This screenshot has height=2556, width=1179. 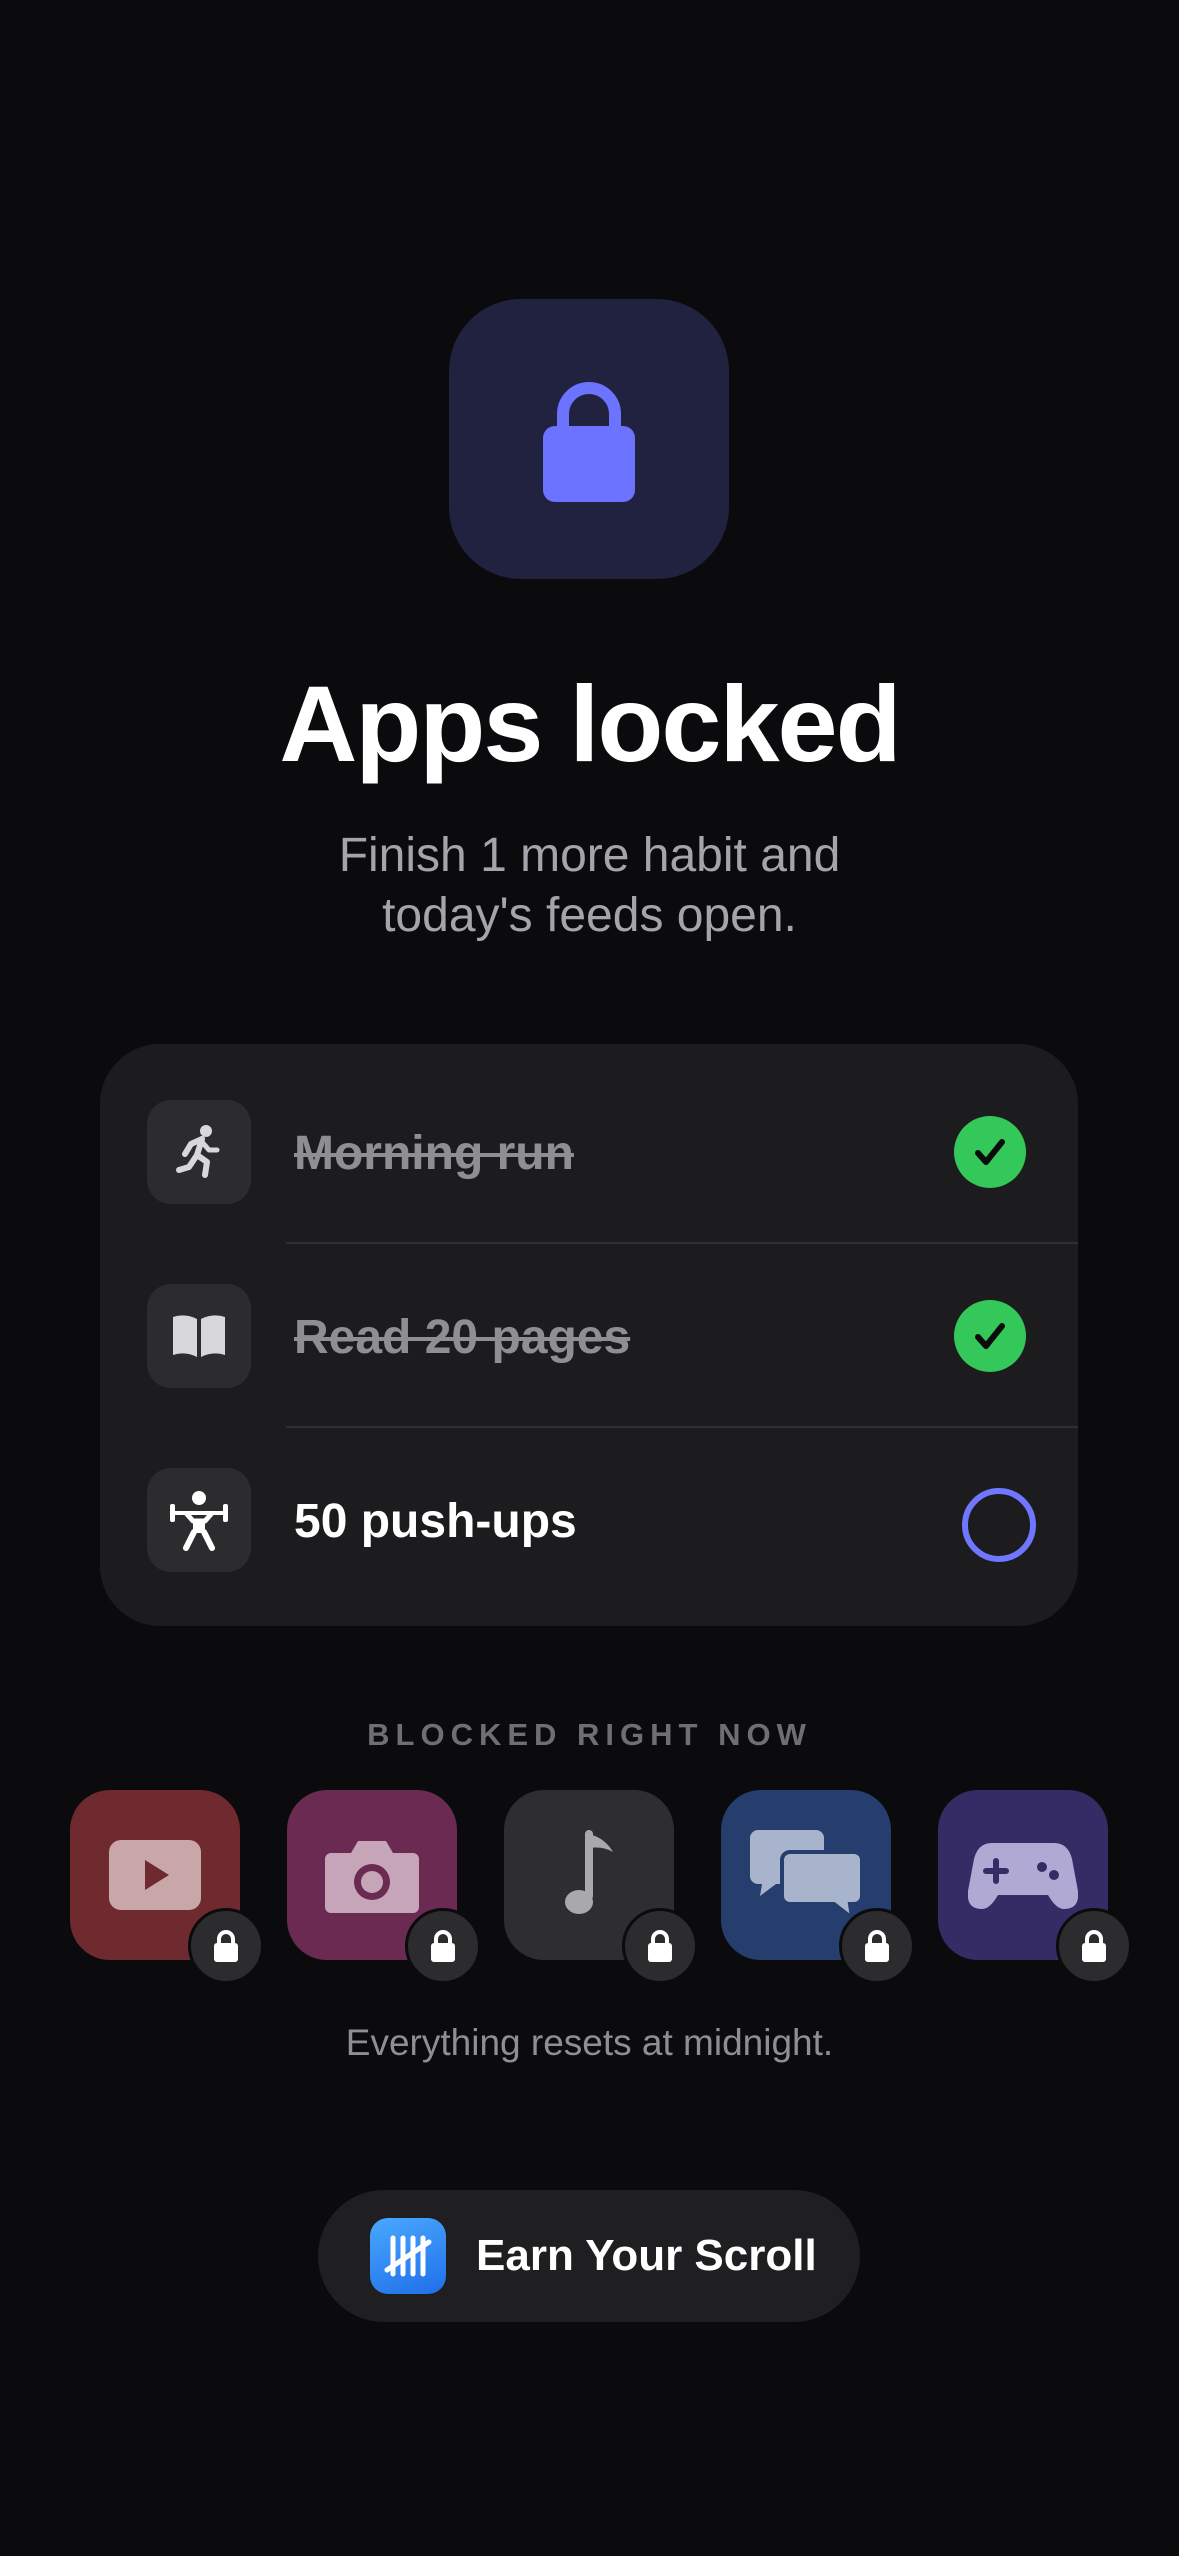 I want to click on running-icon, so click(x=199, y=1152).